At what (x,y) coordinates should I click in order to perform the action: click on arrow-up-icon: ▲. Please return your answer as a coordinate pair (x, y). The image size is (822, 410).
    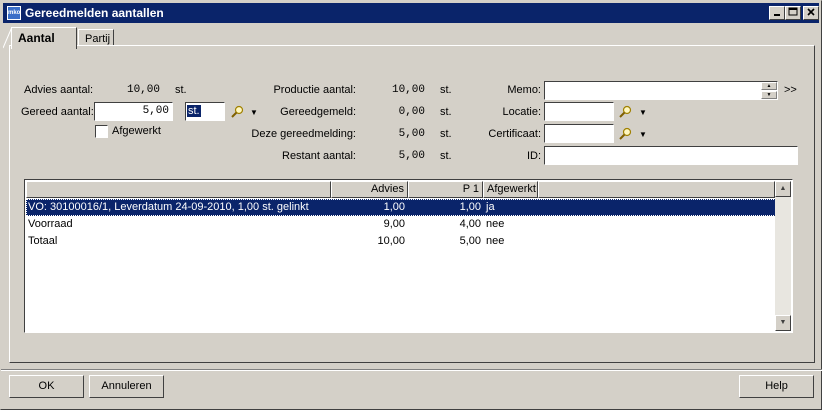
    Looking at the image, I should click on (769, 86).